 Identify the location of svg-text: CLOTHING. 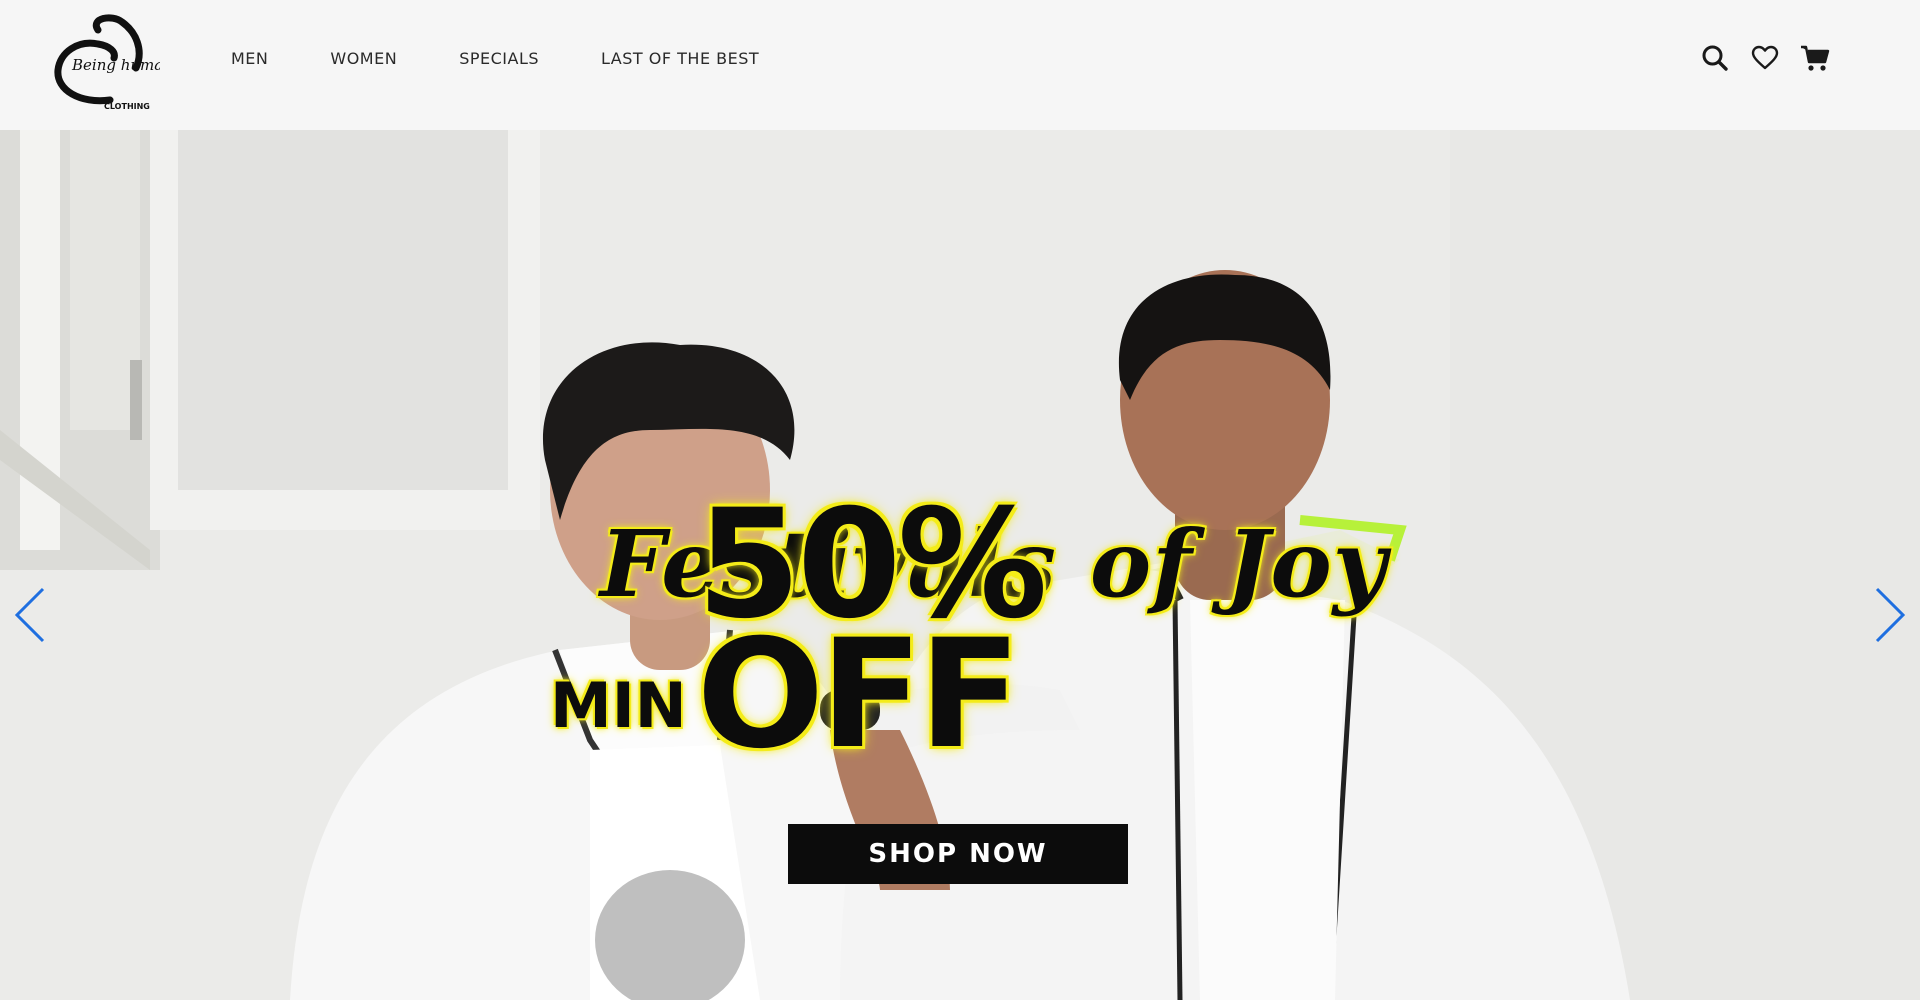
(127, 106).